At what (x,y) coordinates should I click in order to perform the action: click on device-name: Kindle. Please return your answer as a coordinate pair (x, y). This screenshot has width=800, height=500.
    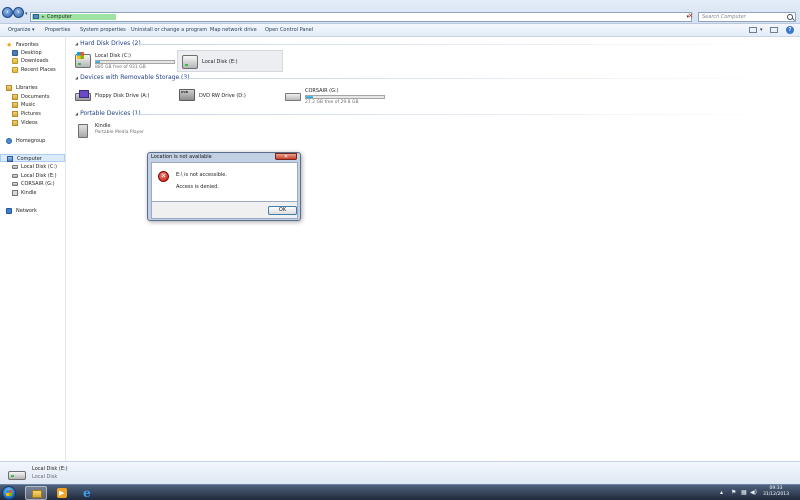
    Looking at the image, I should click on (103, 126).